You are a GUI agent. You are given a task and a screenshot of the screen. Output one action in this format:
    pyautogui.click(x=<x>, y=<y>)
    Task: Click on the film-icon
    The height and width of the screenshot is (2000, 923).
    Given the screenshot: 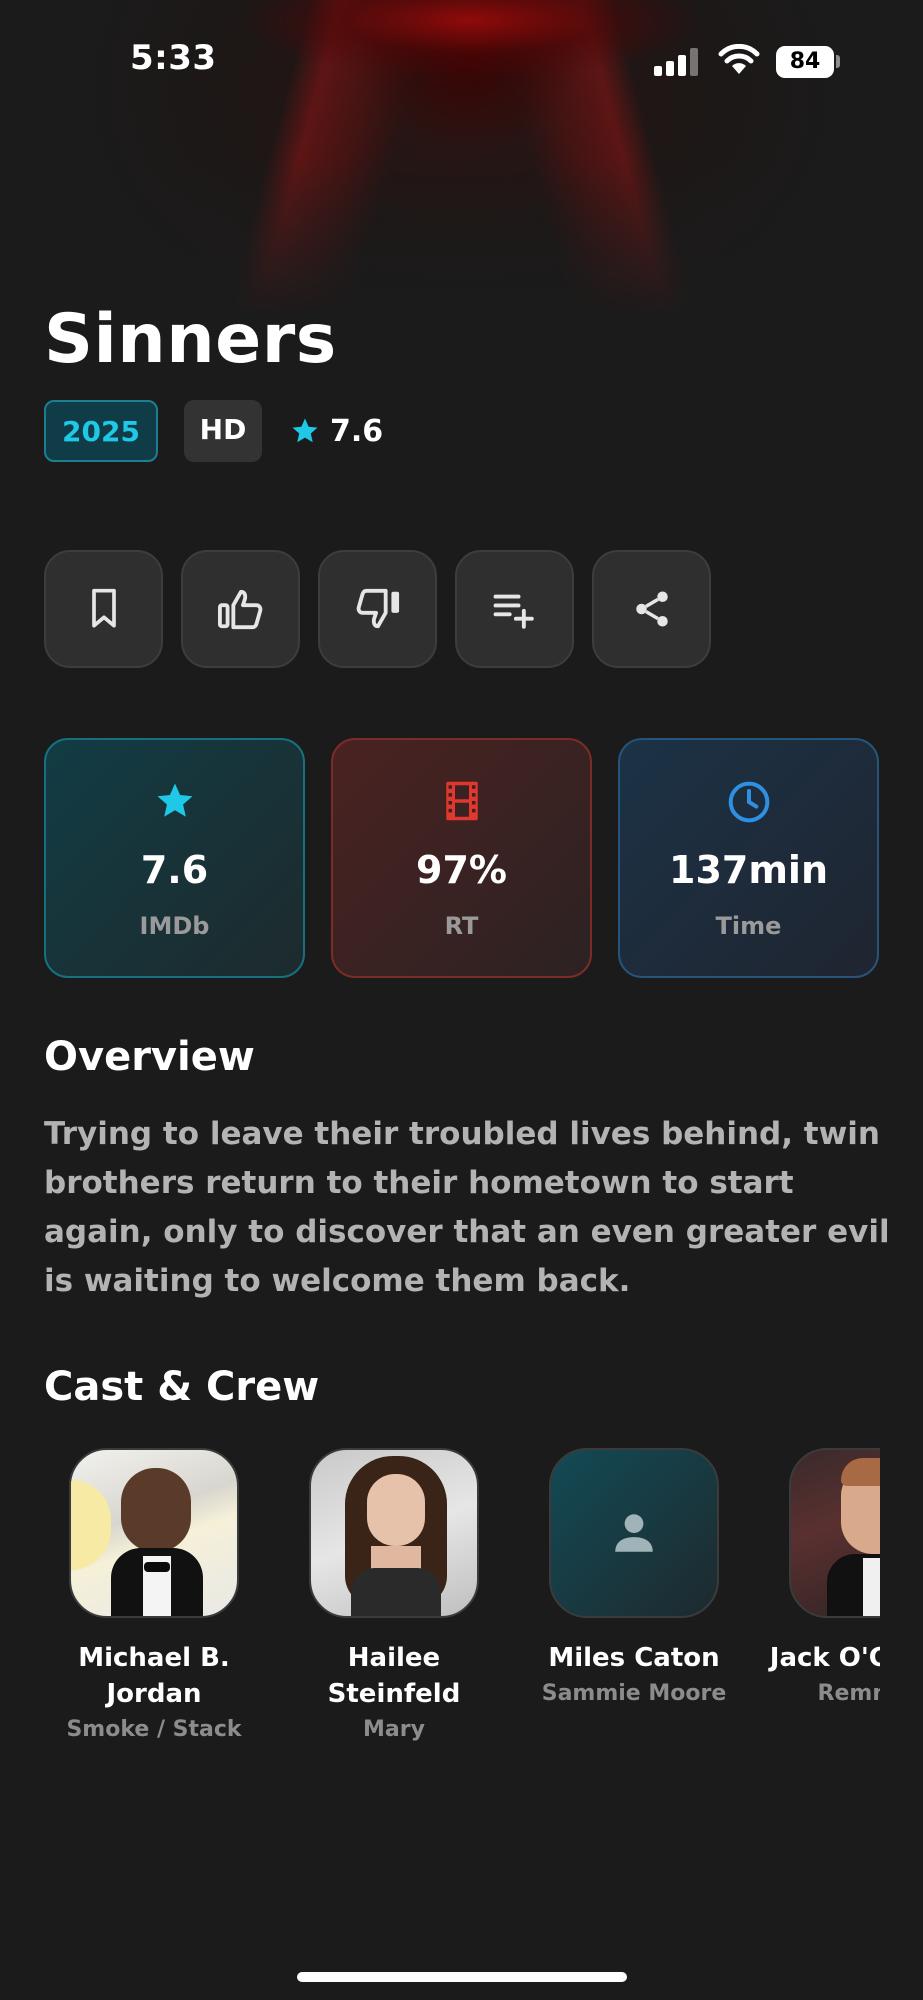 What is the action you would take?
    pyautogui.click(x=461, y=801)
    